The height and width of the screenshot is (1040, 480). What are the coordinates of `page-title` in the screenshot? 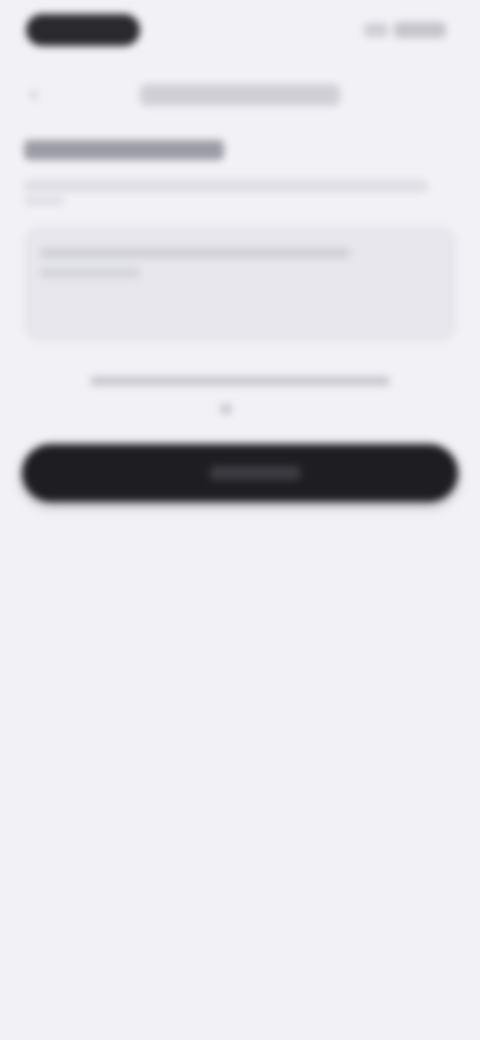 It's located at (240, 95).